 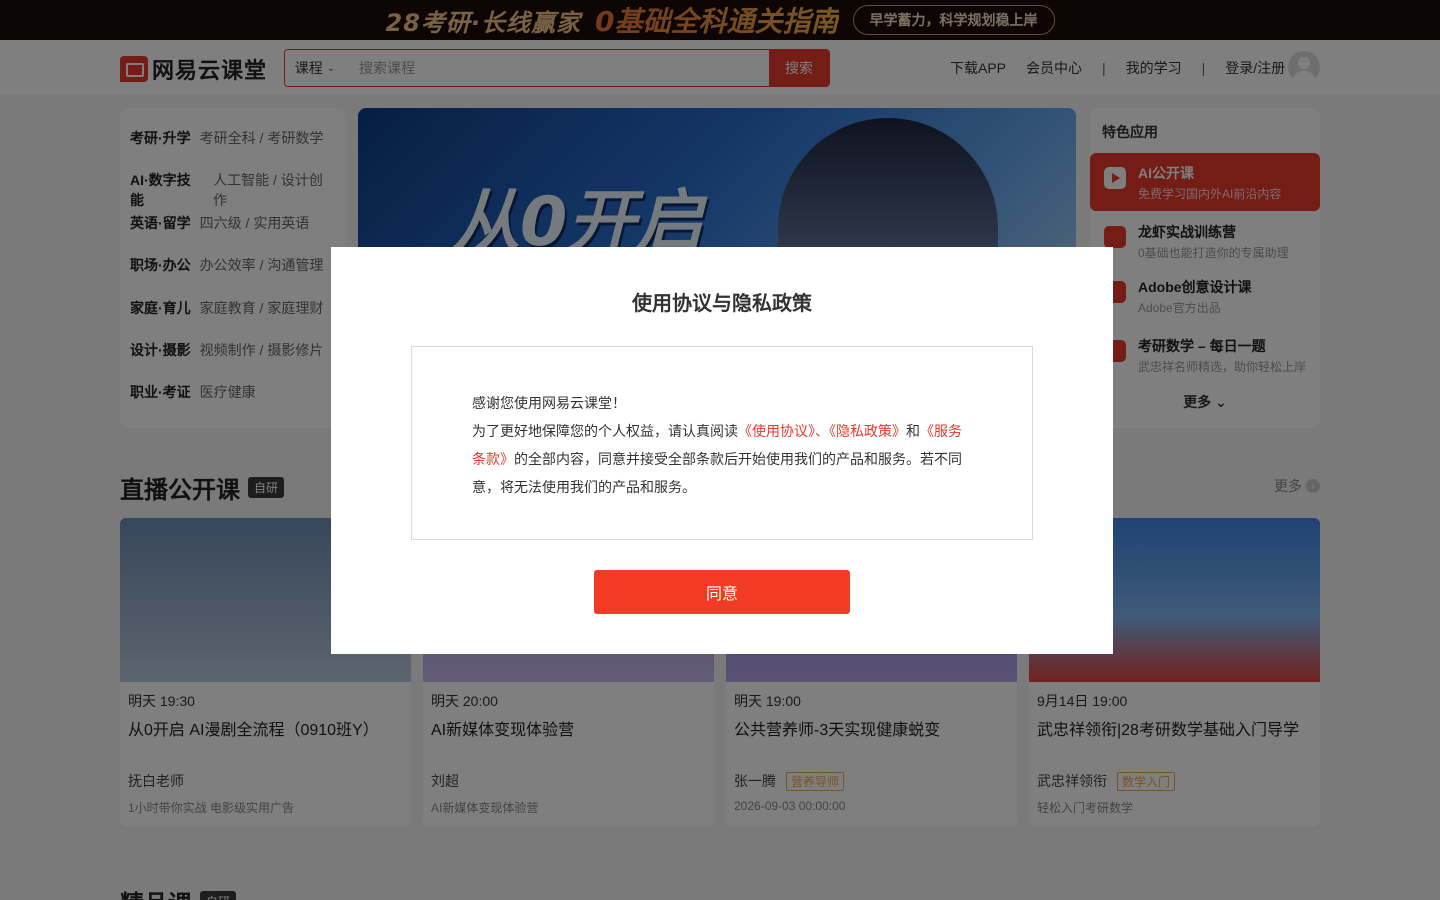 What do you see at coordinates (776, 431) in the screenshot?
I see `terms-link: 《使用协议》` at bounding box center [776, 431].